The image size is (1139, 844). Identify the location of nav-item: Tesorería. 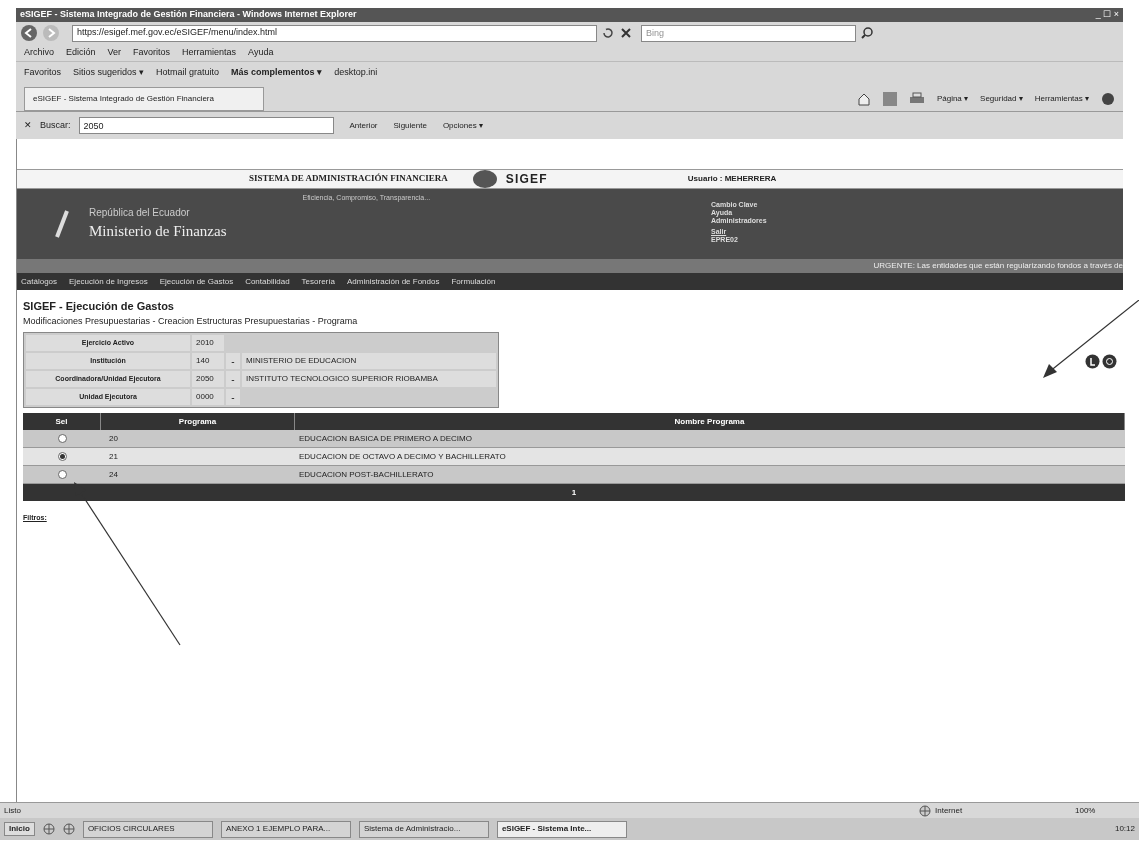
(318, 281).